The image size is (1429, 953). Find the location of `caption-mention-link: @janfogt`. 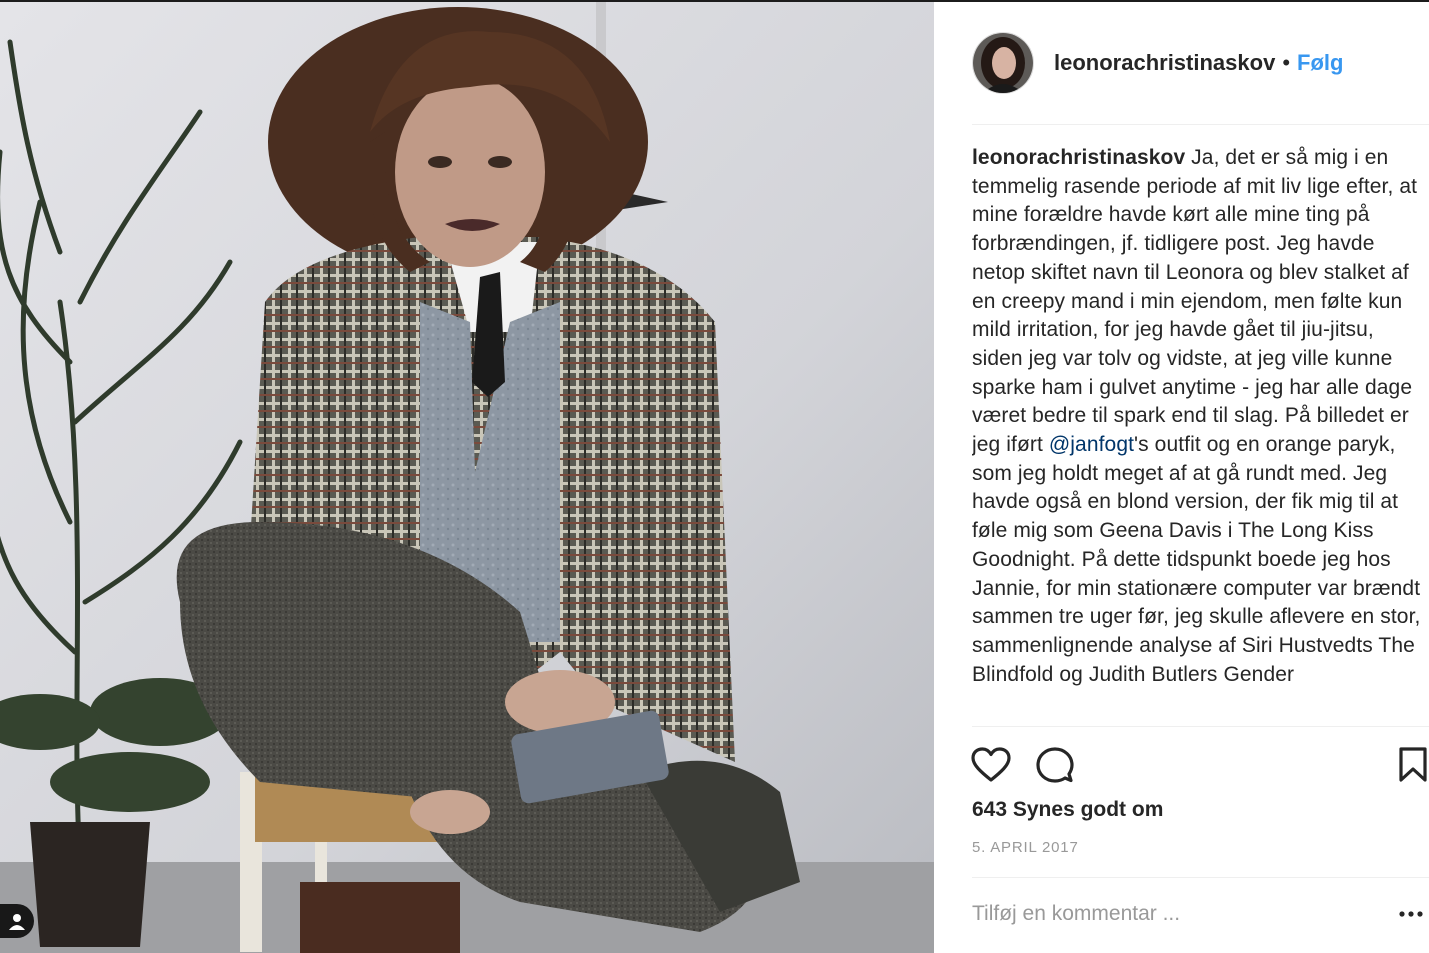

caption-mention-link: @janfogt is located at coordinates (1091, 444).